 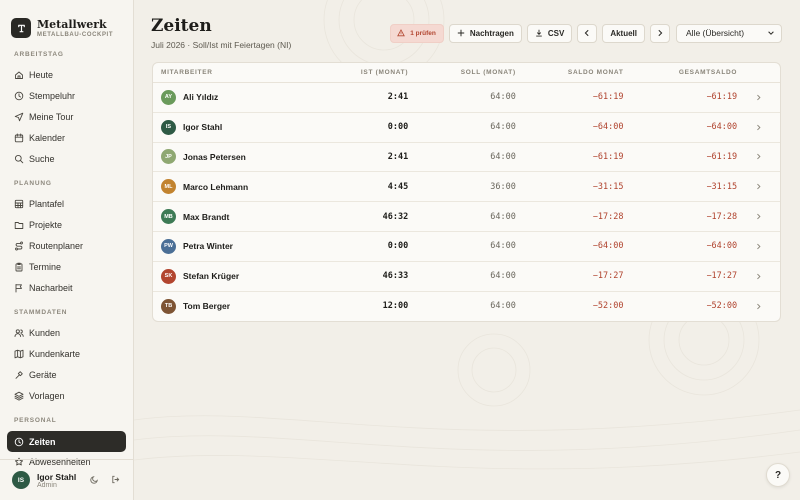 What do you see at coordinates (66, 117) in the screenshot?
I see `sidebar-item-meine-tour: Meine Tour` at bounding box center [66, 117].